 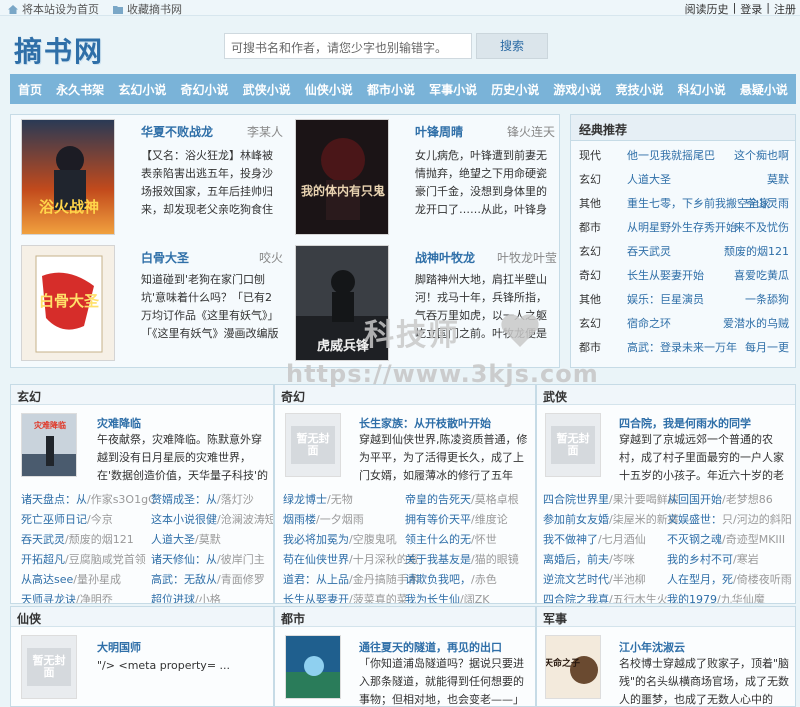 I want to click on book-cover: 灾难降临, so click(x=49, y=445).